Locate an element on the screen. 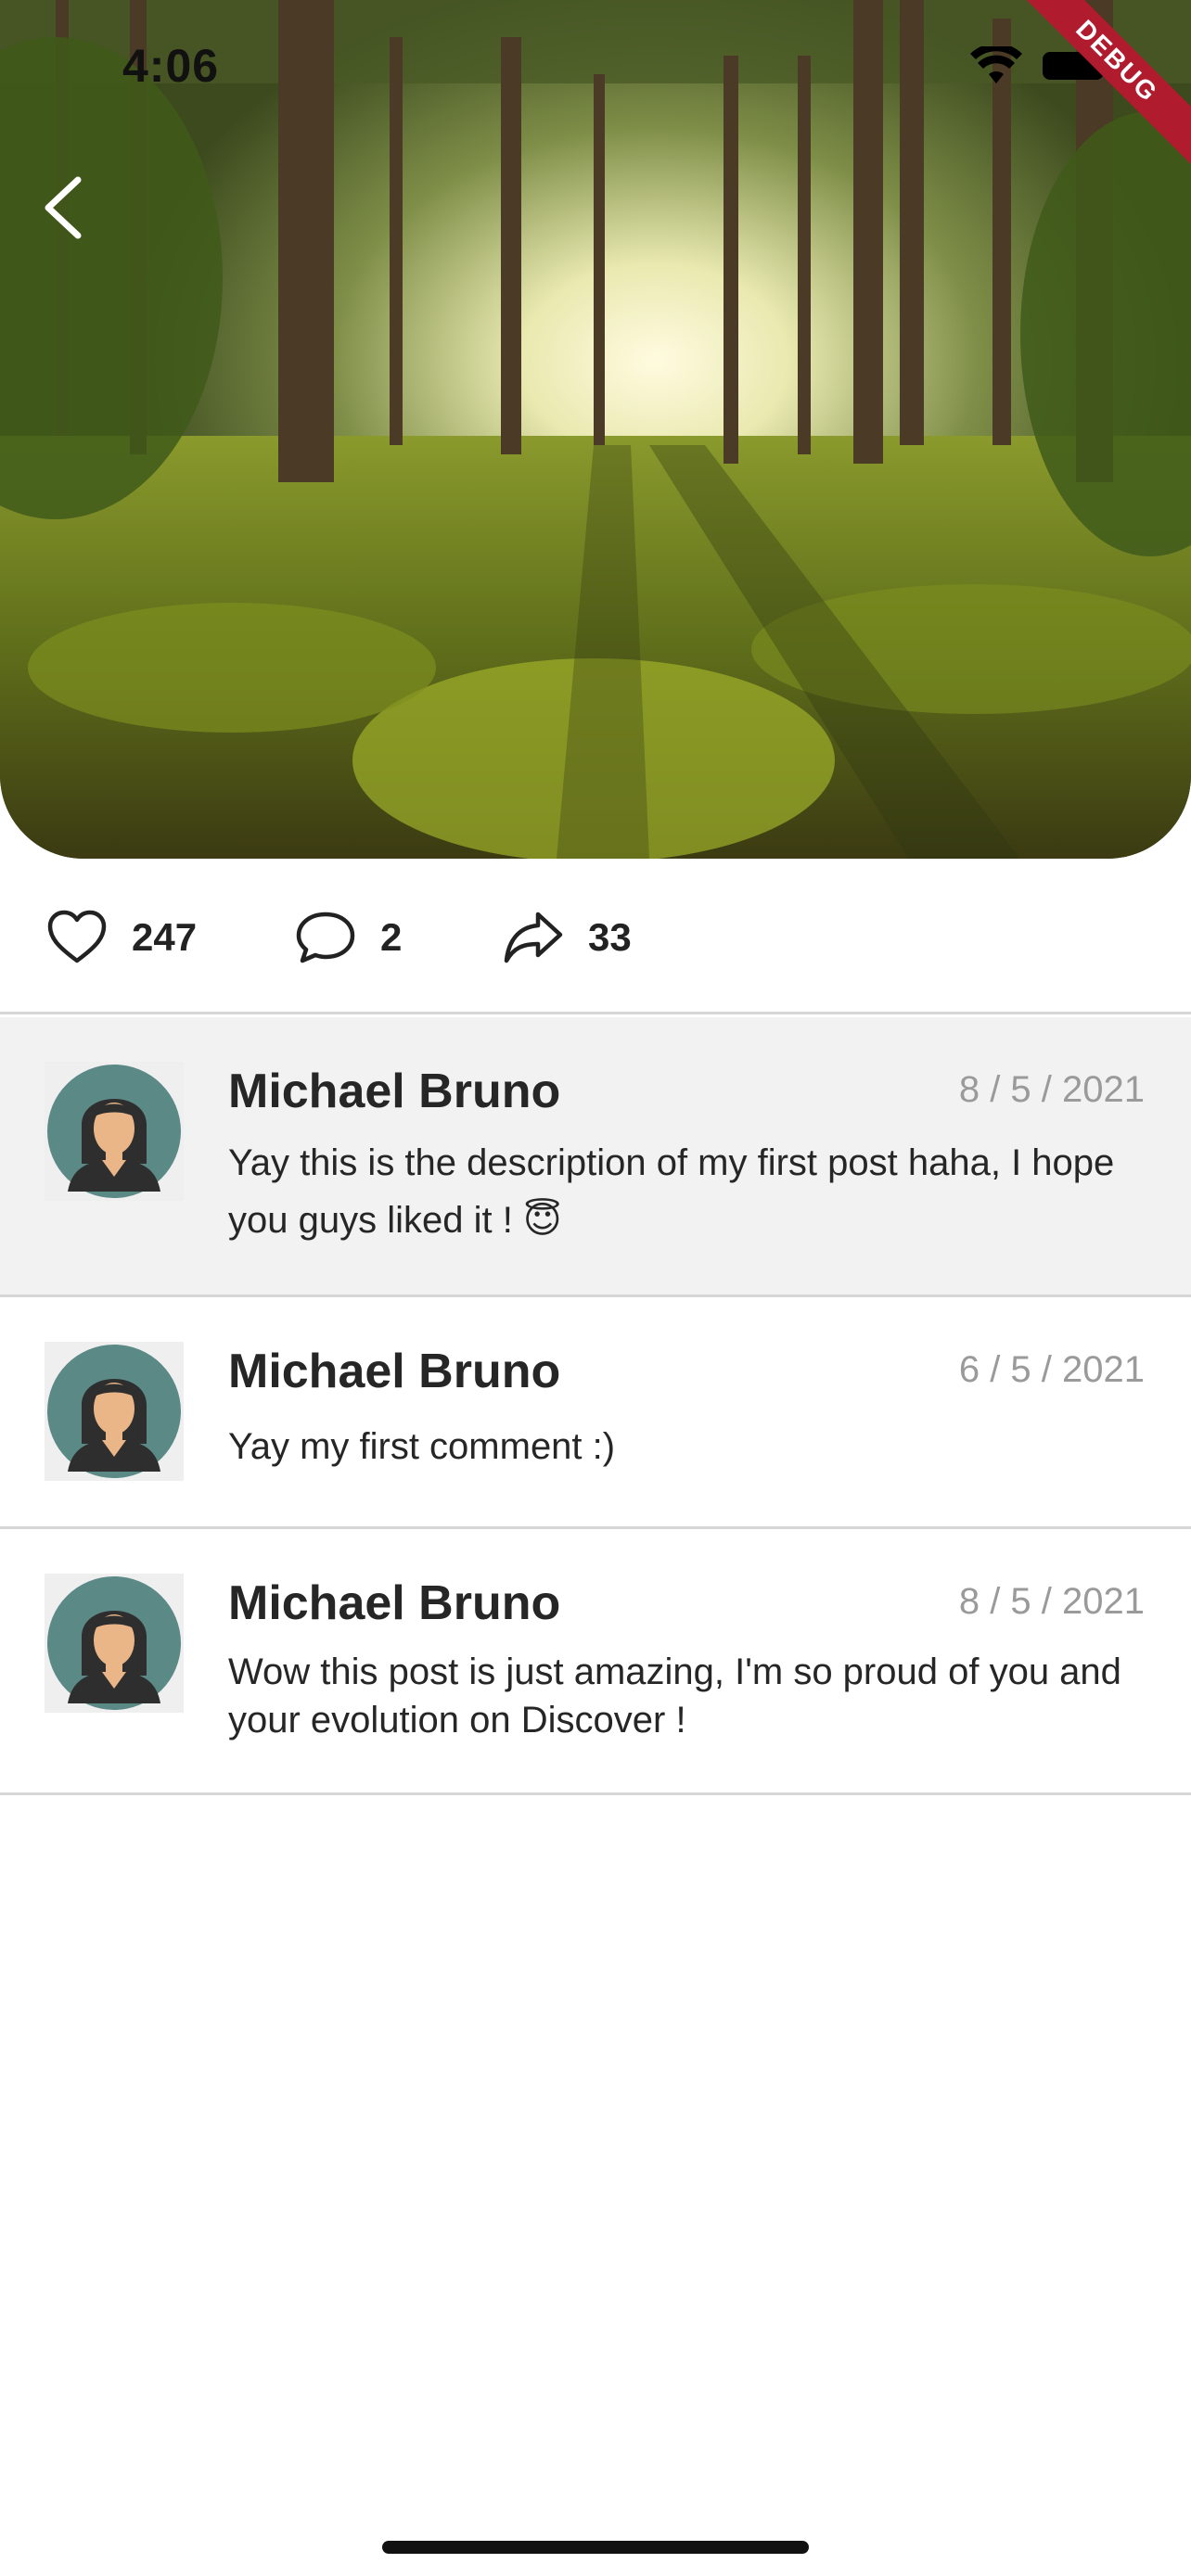 The image size is (1191, 2576). comment-button: 2 is located at coordinates (348, 937).